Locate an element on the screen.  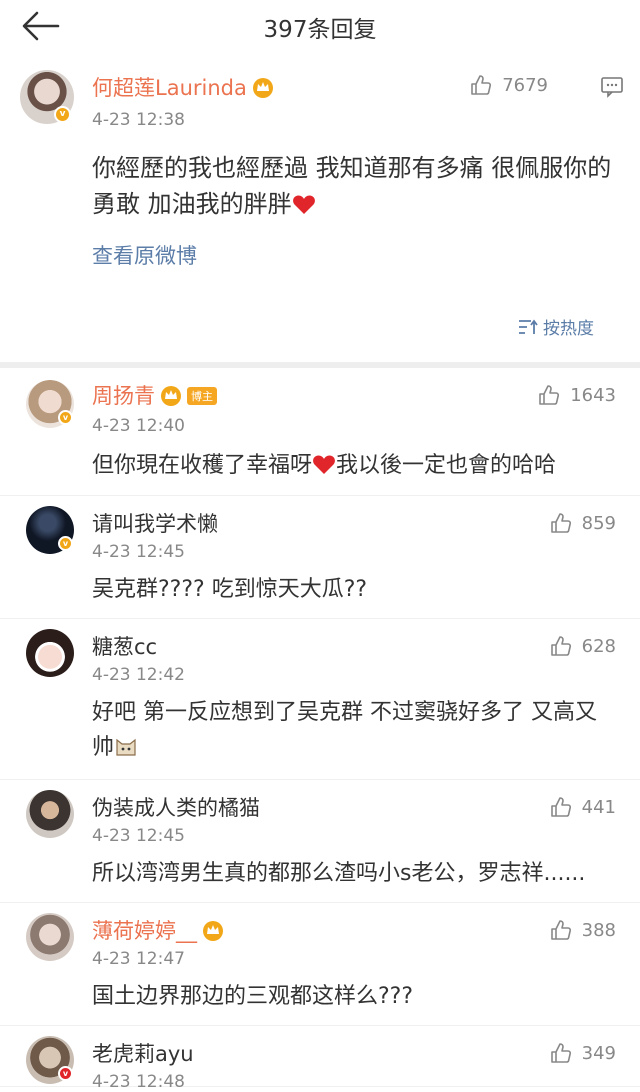
comment-text-content: 但你現在收穫了幸福呀 is located at coordinates (202, 465).